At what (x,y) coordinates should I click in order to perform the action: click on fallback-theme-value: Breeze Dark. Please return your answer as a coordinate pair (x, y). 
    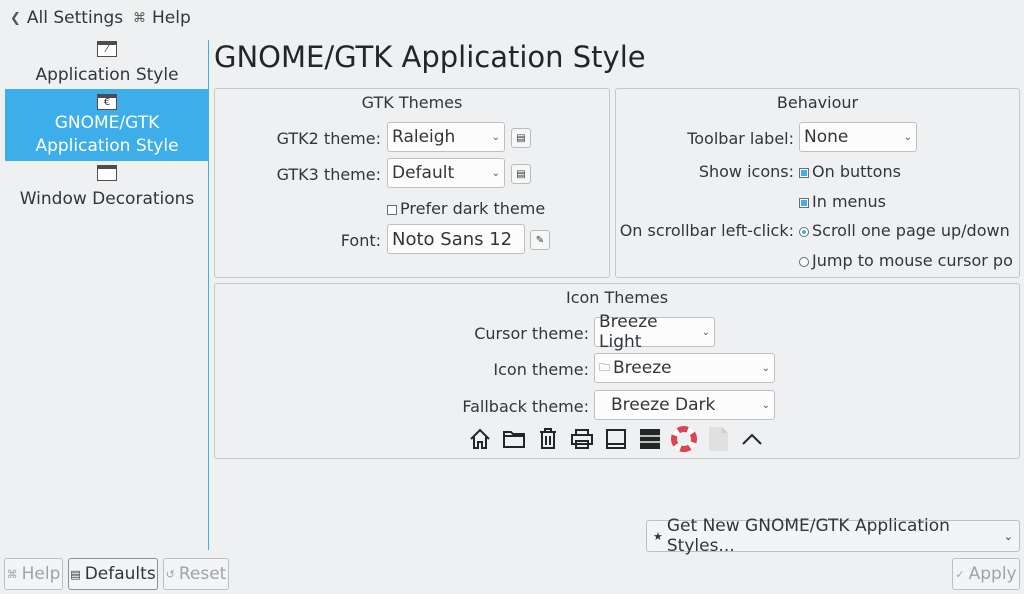
    Looking at the image, I should click on (663, 405).